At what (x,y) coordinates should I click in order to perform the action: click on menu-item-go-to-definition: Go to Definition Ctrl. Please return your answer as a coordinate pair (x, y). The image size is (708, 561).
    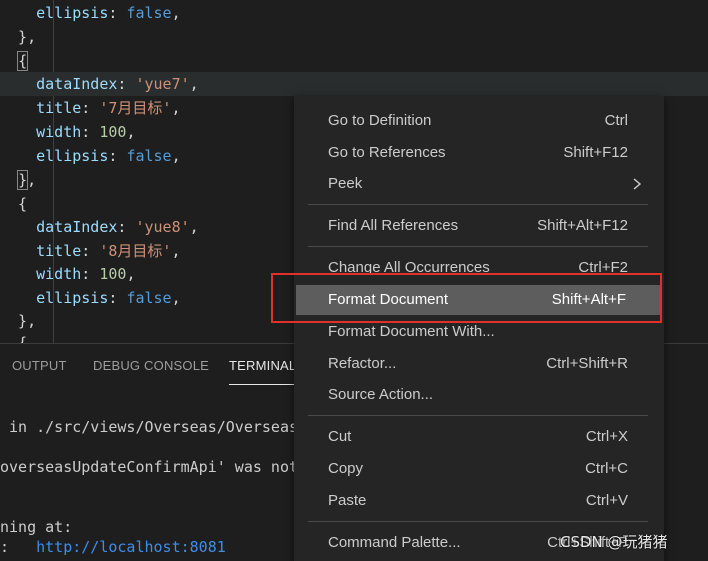
    Looking at the image, I should click on (479, 121).